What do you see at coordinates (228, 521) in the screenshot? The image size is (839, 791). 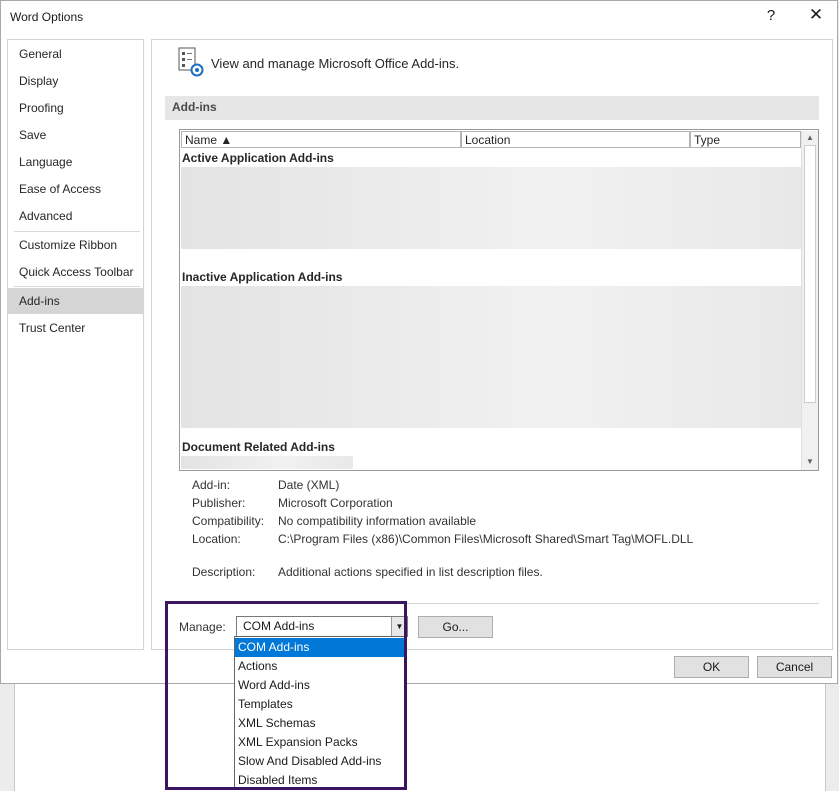 I see `detail-compatibility-label: Compatibility:` at bounding box center [228, 521].